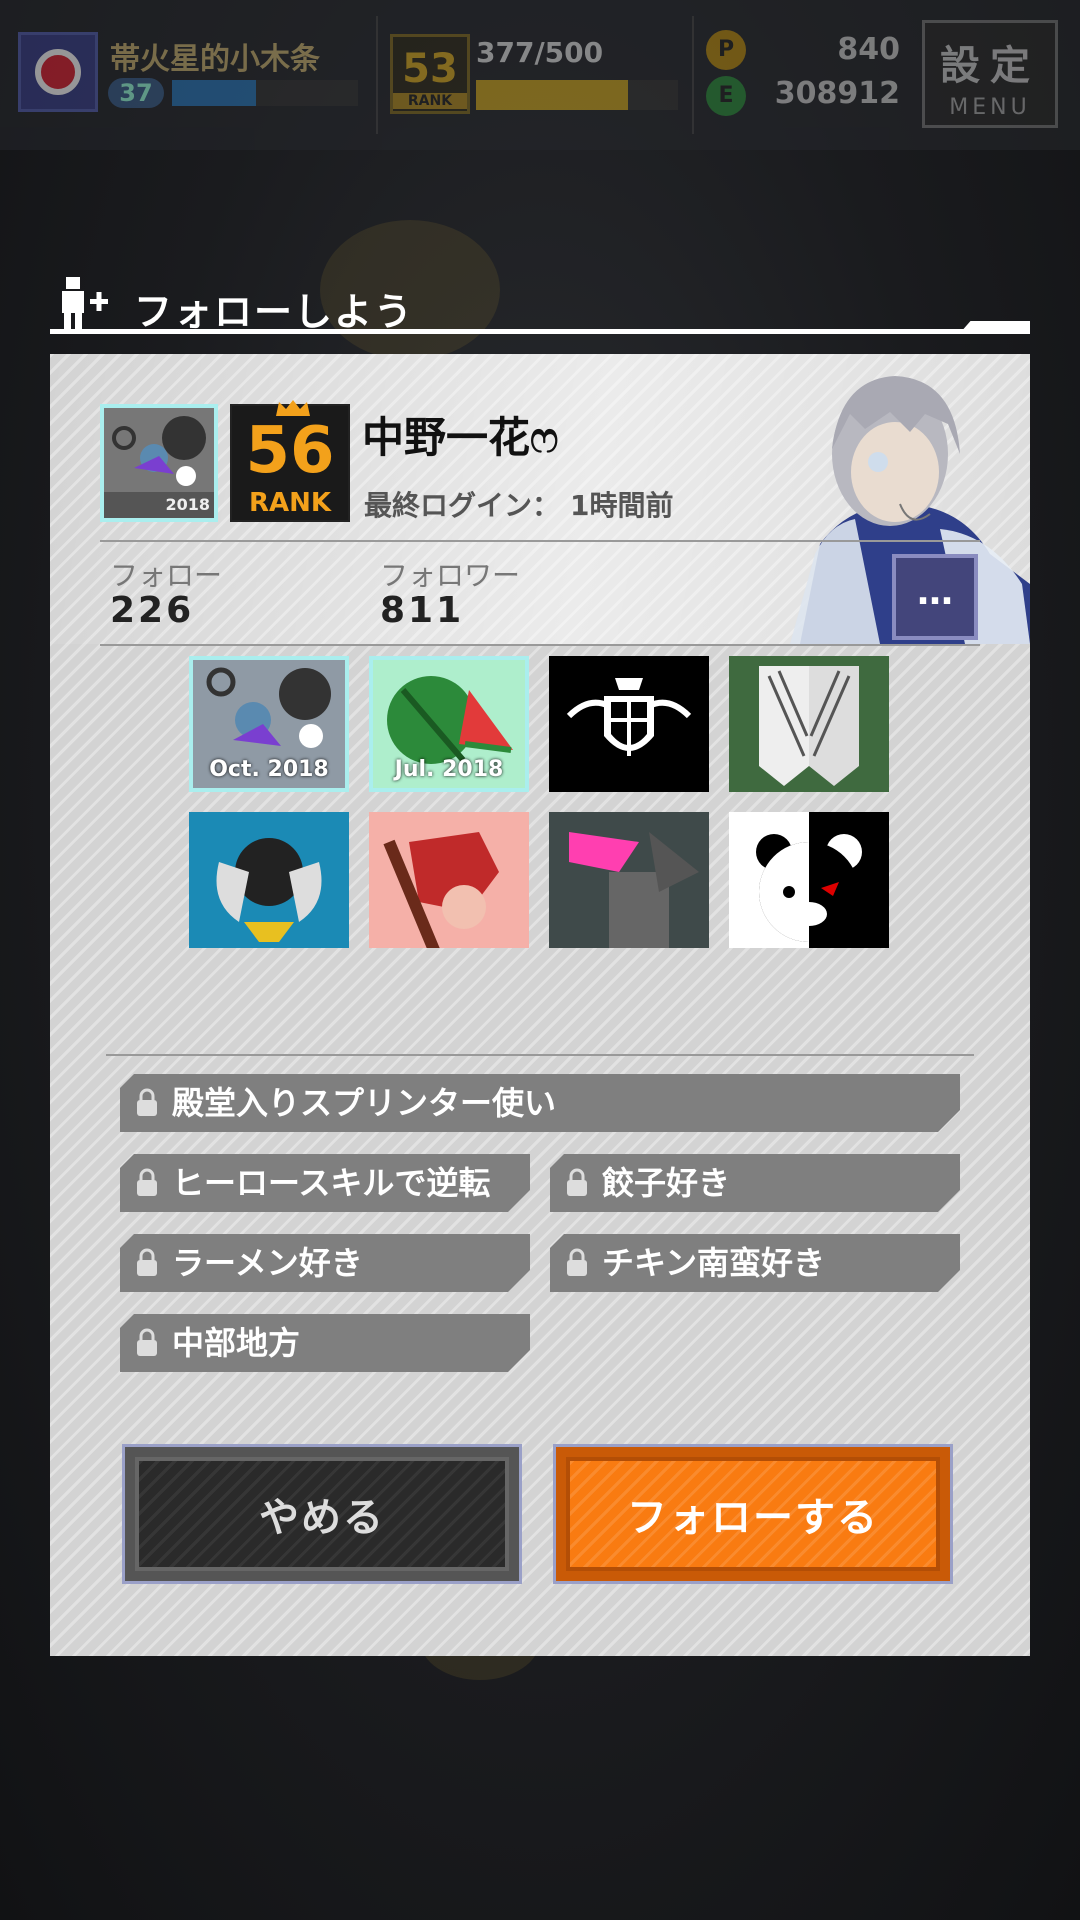 The width and height of the screenshot is (1080, 1920). I want to click on badge-academy-emblem, so click(629, 724).